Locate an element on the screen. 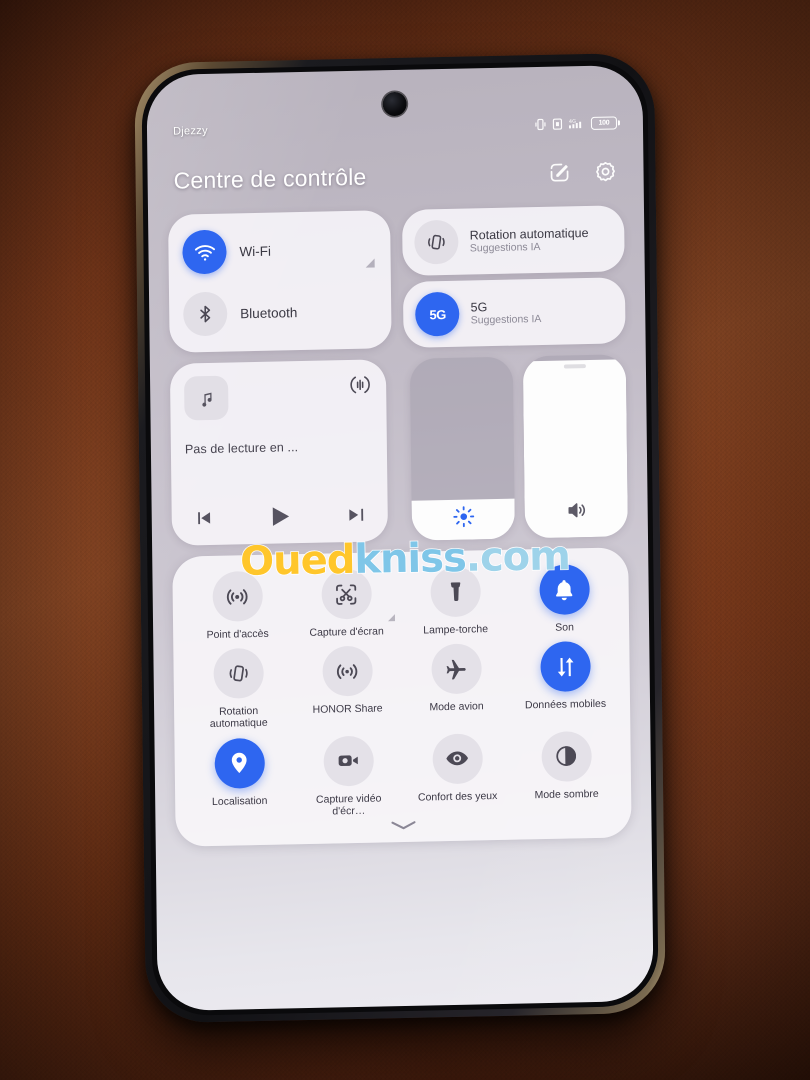 This screenshot has height=1080, width=810. toggle-tile: Confort des yeux is located at coordinates (457, 774).